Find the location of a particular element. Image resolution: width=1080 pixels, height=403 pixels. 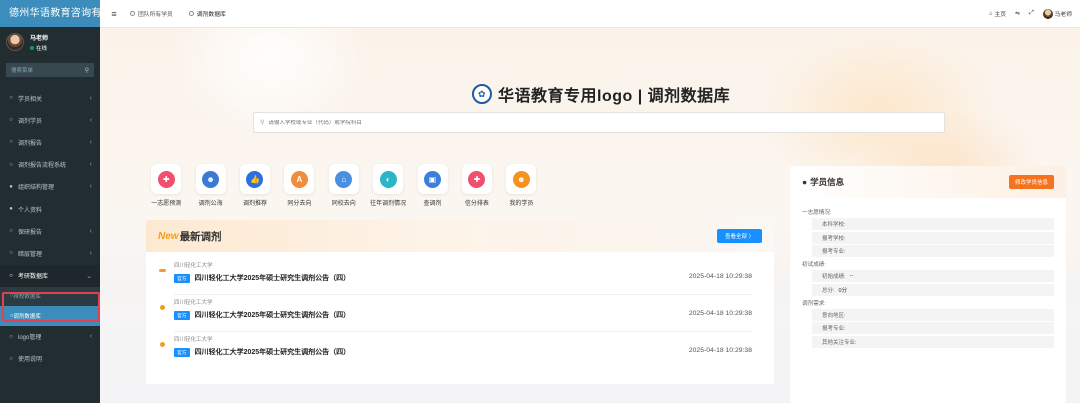

quick-link-icon: ⌂ is located at coordinates (343, 179).